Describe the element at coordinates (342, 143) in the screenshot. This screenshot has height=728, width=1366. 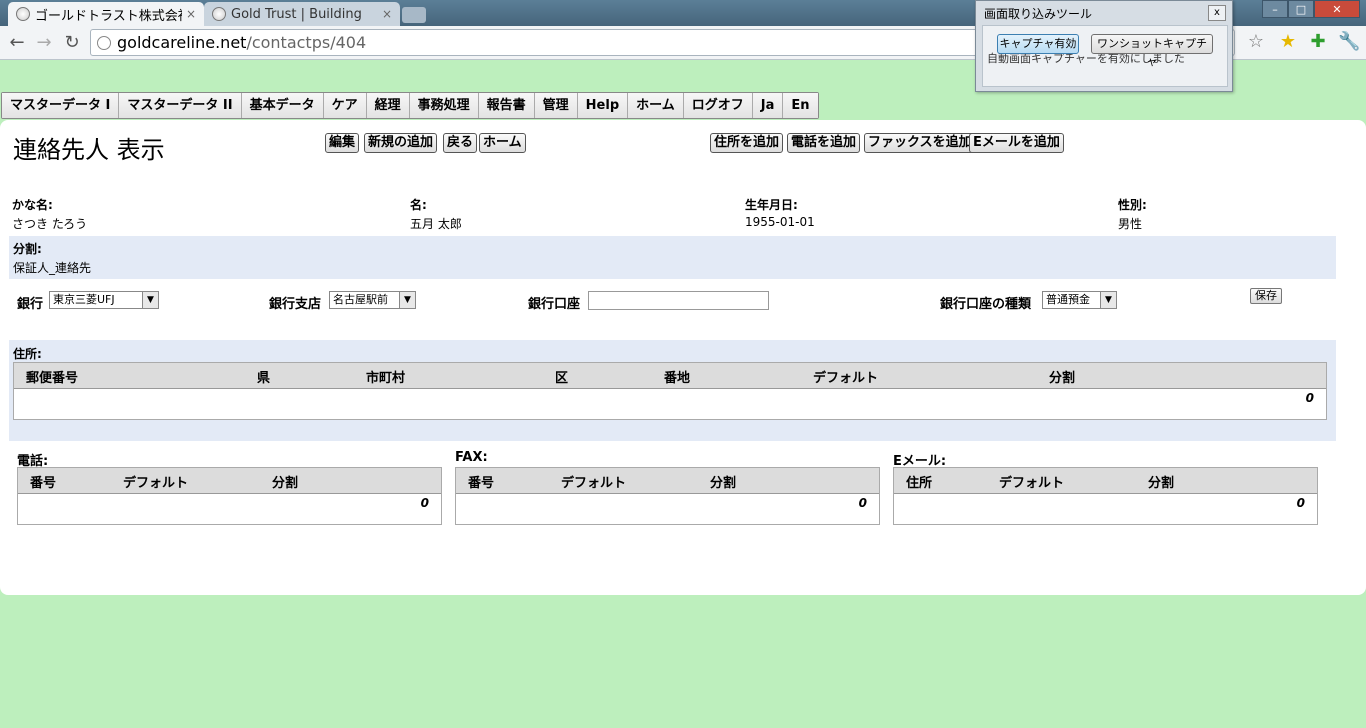
I see `edit-button: 編集` at that location.